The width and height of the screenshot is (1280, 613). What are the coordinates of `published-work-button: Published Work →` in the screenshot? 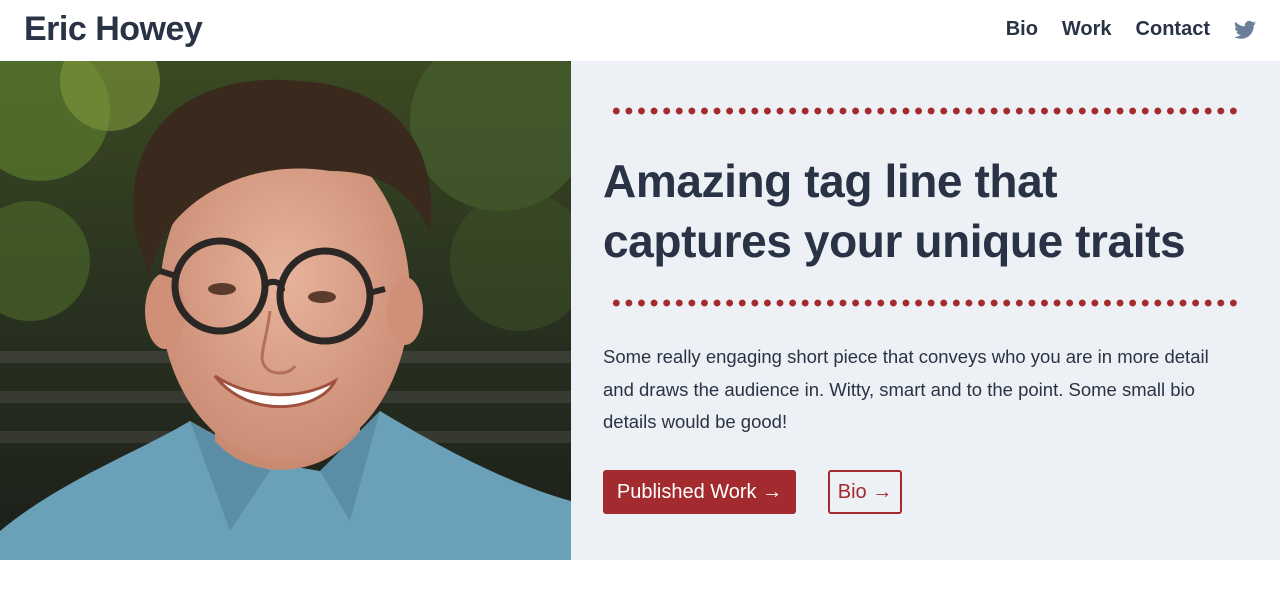 It's located at (699, 492).